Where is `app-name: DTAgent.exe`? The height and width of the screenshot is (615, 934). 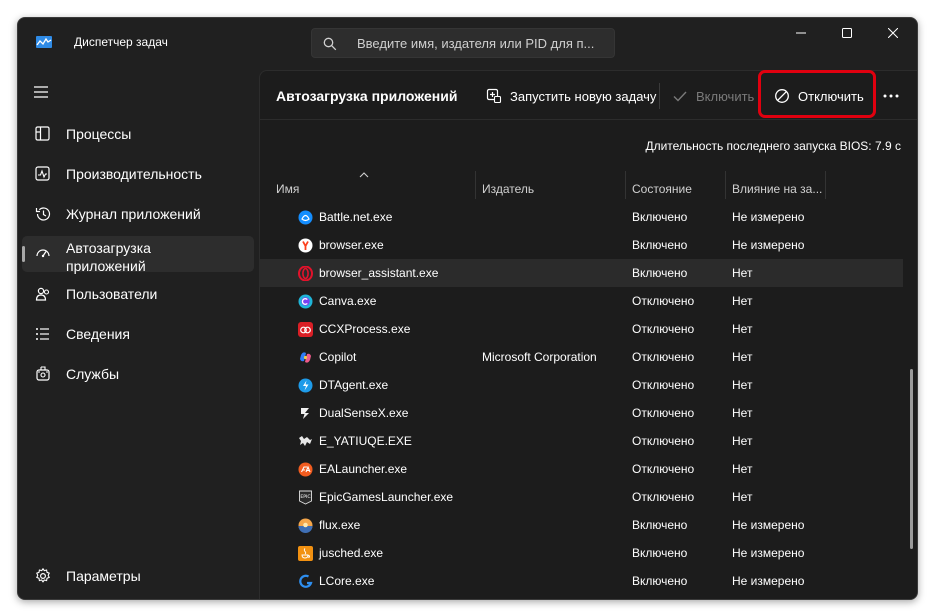 app-name: DTAgent.exe is located at coordinates (354, 385).